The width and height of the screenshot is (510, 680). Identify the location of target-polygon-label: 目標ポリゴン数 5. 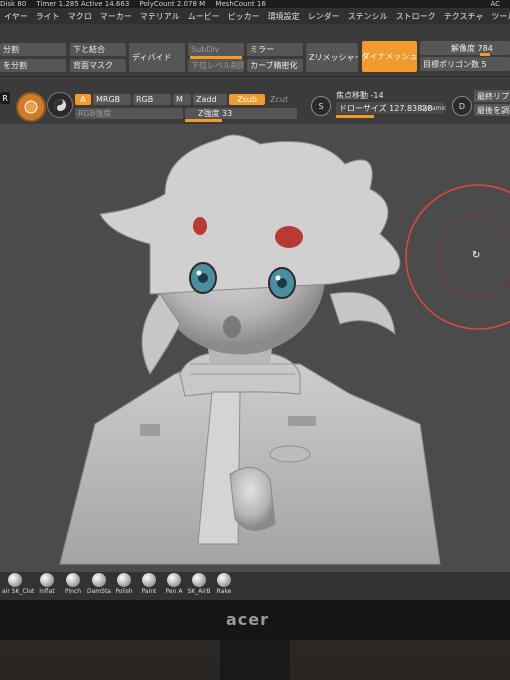
(455, 64).